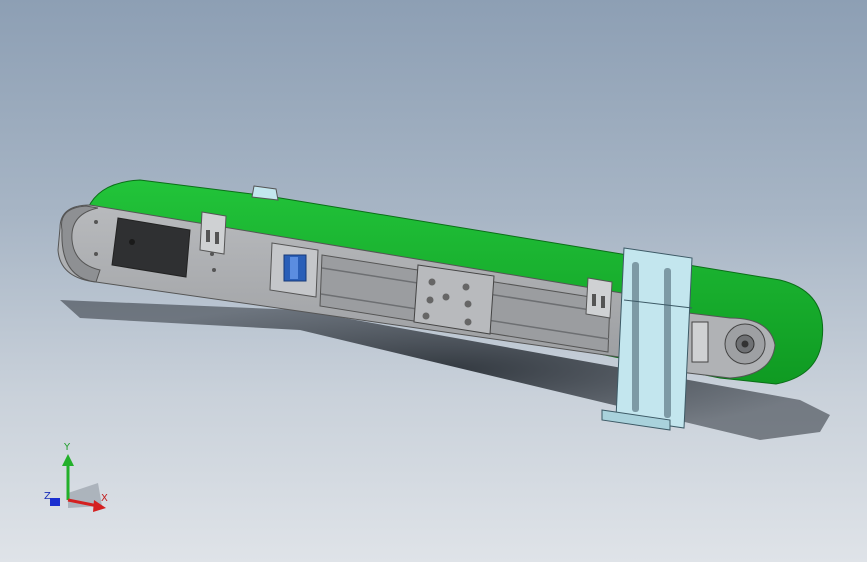  I want to click on bracket-right, so click(599, 298).